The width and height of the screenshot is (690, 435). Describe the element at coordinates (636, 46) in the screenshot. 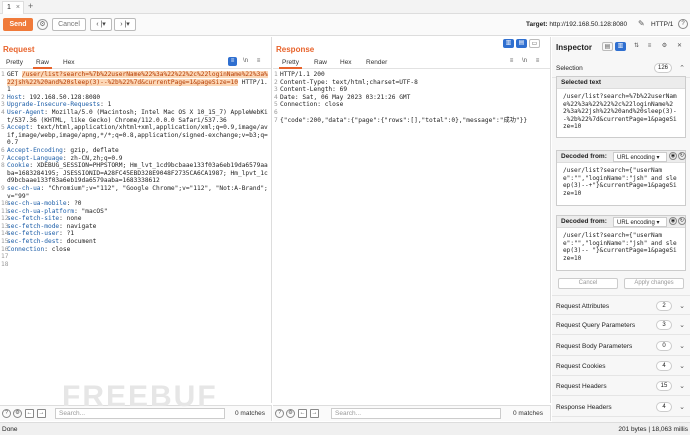

I see `sort-icon: ⇅` at that location.